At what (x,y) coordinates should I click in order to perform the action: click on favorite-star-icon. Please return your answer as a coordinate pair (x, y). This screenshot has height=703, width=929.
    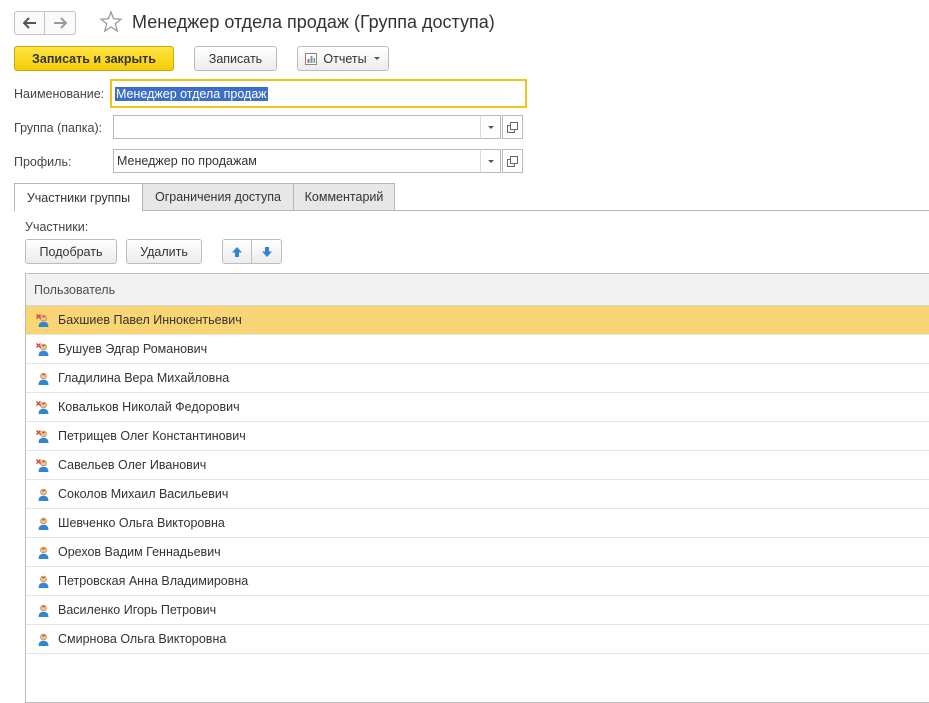
    Looking at the image, I should click on (111, 23).